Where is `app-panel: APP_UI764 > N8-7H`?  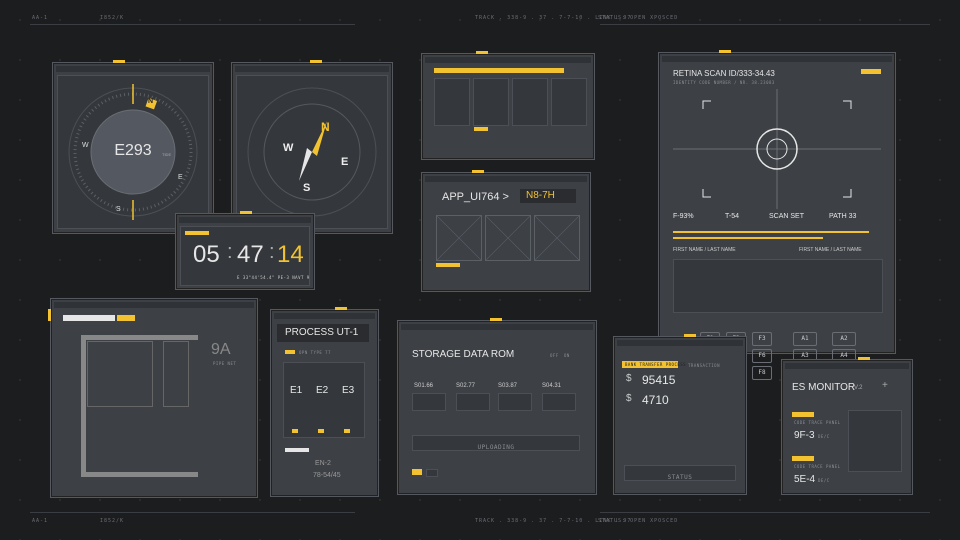 app-panel: APP_UI764 > N8-7H is located at coordinates (506, 231).